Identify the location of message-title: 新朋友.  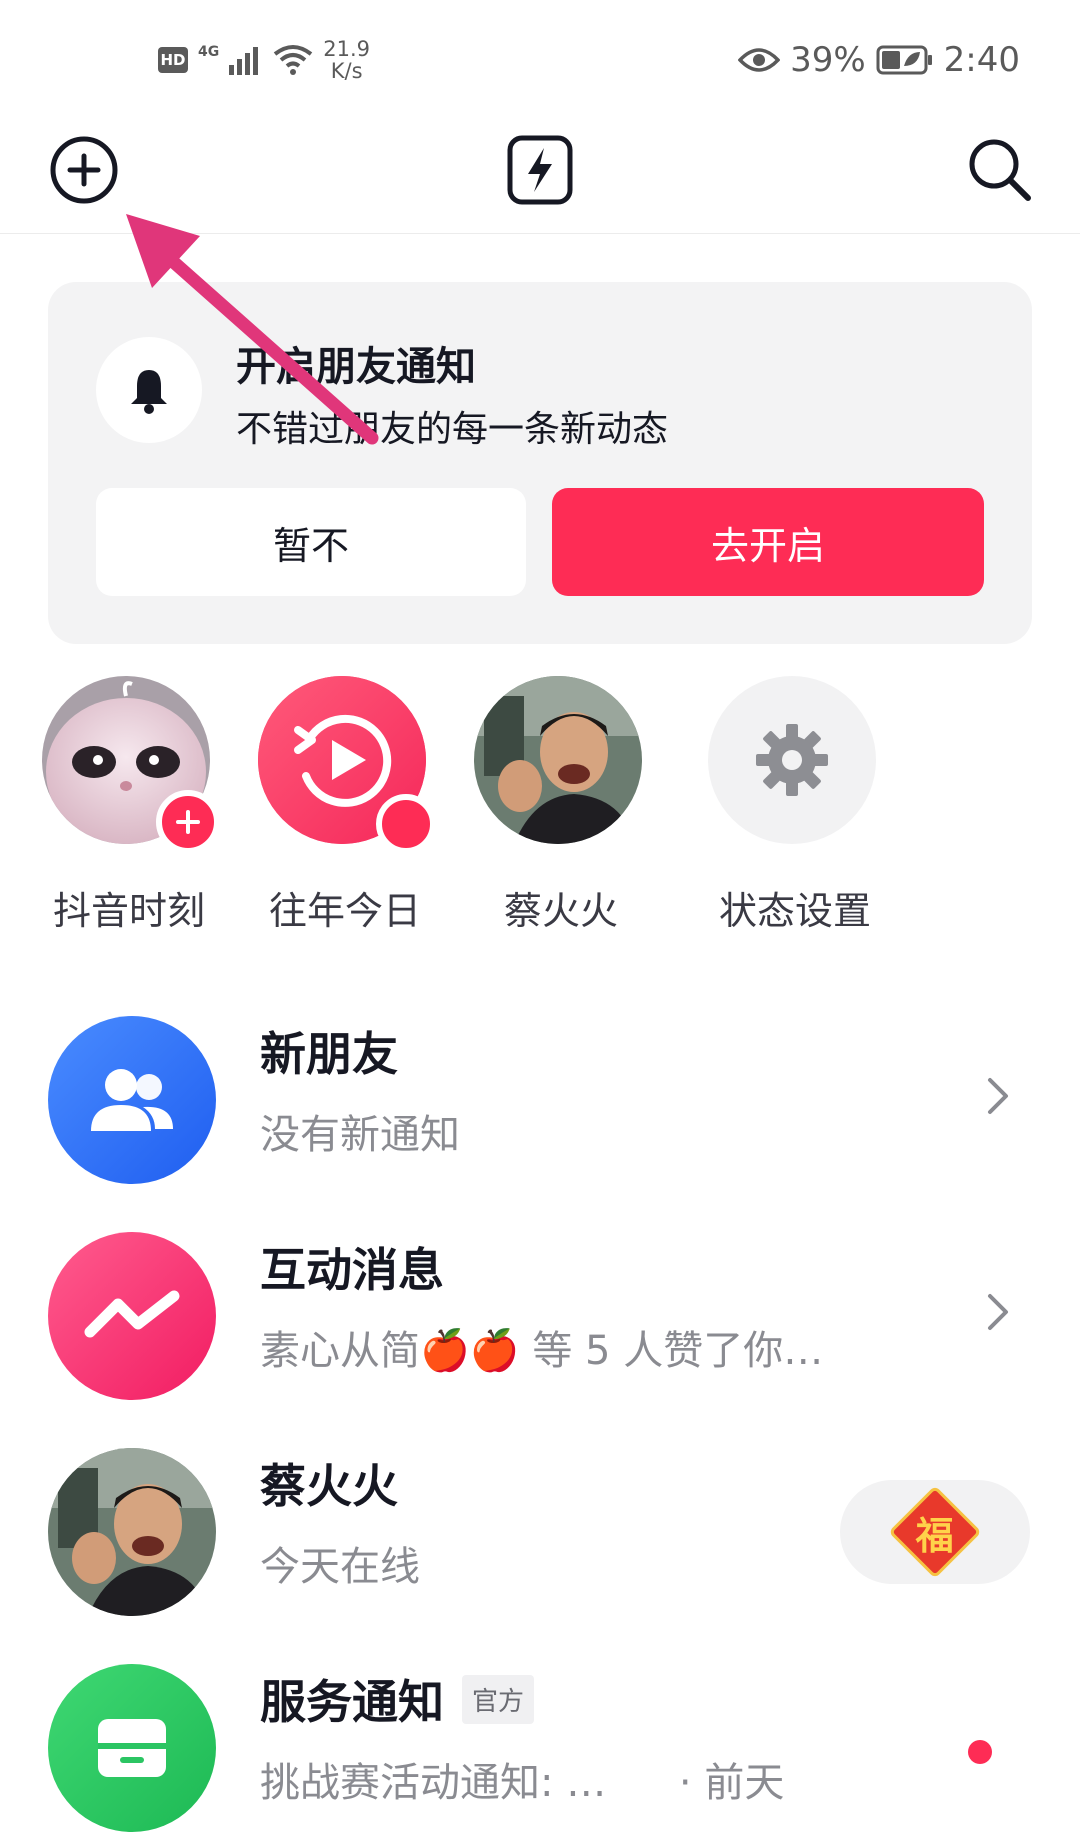
(329, 1051).